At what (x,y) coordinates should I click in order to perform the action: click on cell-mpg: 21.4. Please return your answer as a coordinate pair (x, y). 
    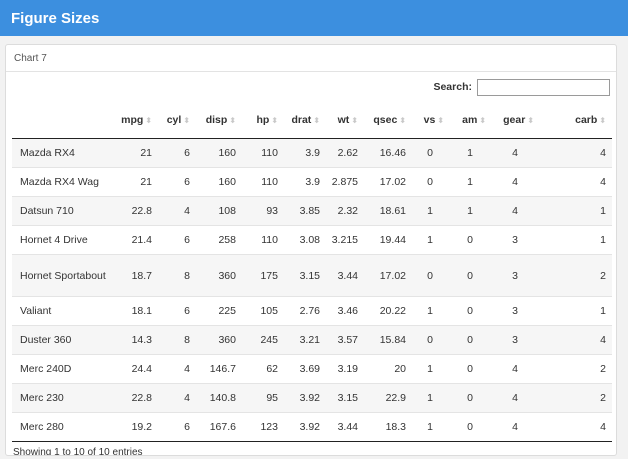
    Looking at the image, I should click on (137, 240).